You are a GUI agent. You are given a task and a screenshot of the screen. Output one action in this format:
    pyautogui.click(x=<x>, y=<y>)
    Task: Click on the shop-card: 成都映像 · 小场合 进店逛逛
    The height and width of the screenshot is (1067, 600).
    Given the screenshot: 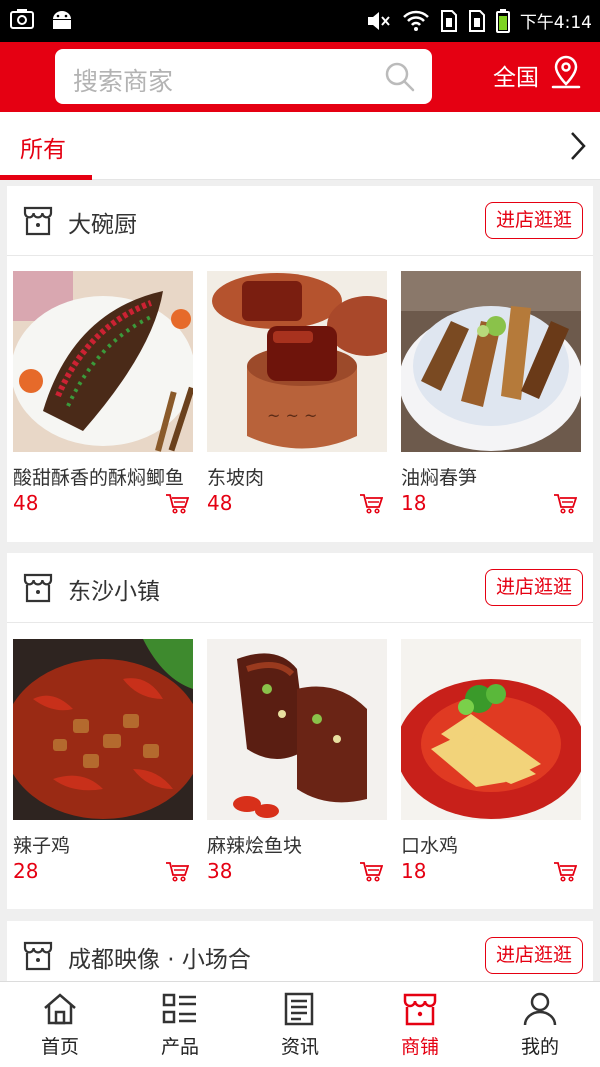 What is the action you would take?
    pyautogui.click(x=300, y=951)
    